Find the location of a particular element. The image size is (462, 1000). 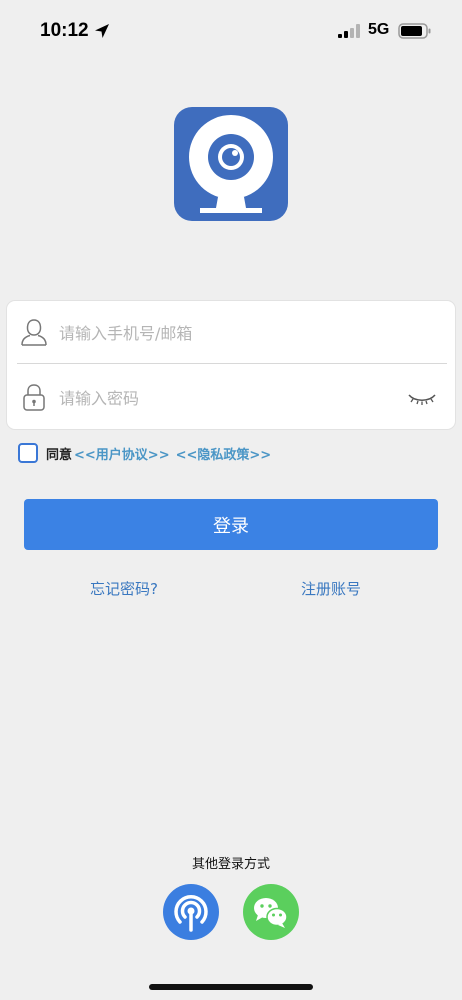

location-arrow-icon is located at coordinates (102, 31).